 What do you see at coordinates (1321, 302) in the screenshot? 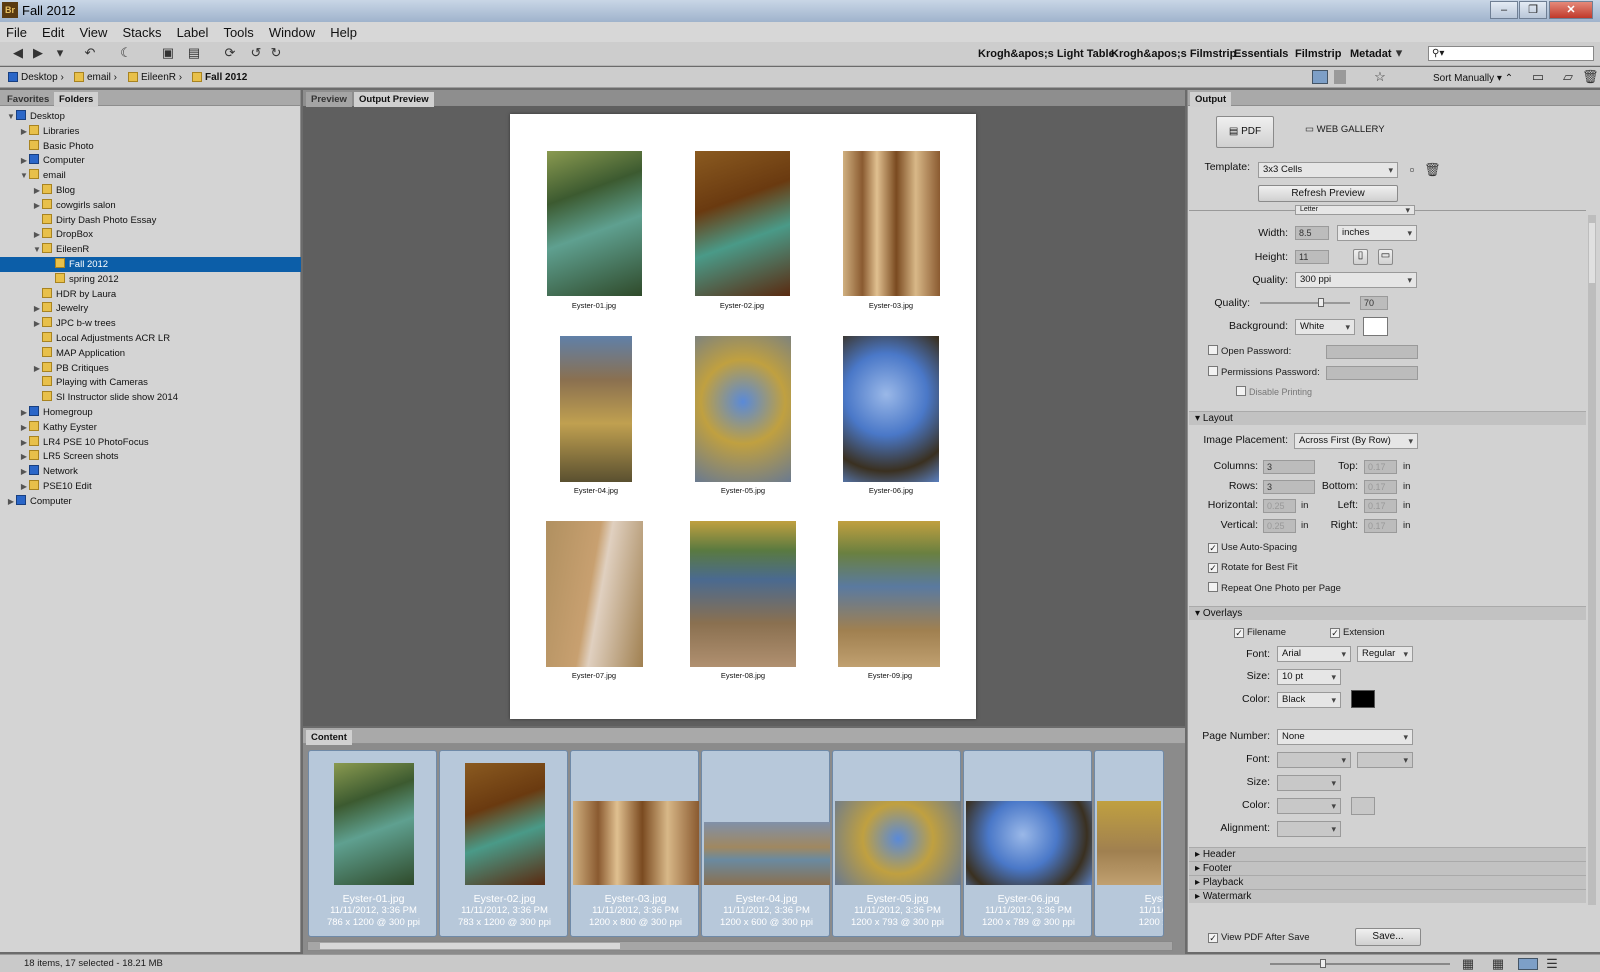
I see `quality-slider-thumb` at bounding box center [1321, 302].